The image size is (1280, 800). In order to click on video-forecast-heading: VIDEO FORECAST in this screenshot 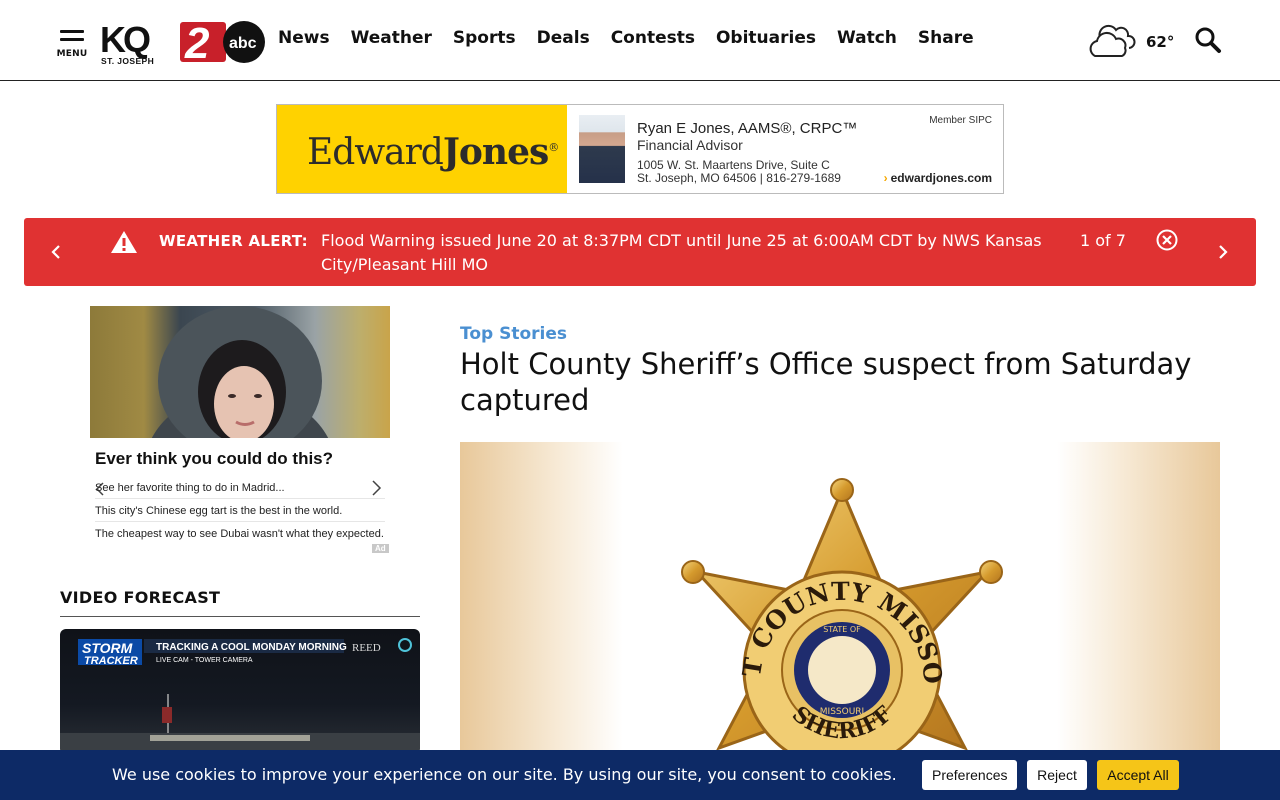, I will do `click(140, 597)`.